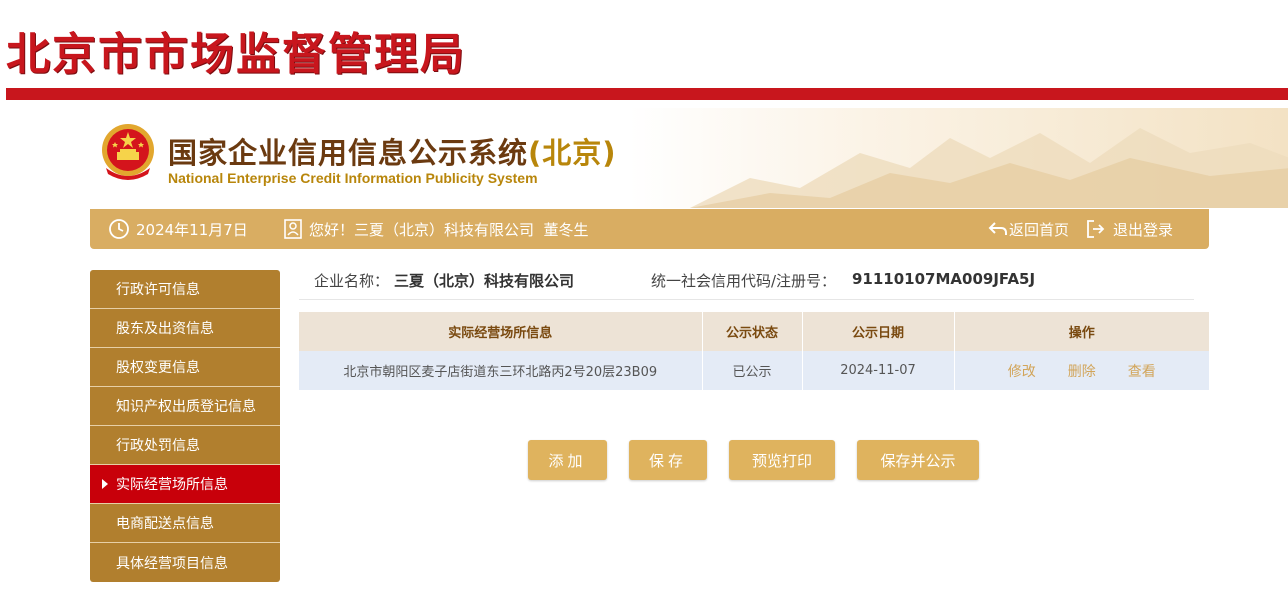 The image size is (1288, 595). I want to click on return-arrow-icon, so click(997, 228).